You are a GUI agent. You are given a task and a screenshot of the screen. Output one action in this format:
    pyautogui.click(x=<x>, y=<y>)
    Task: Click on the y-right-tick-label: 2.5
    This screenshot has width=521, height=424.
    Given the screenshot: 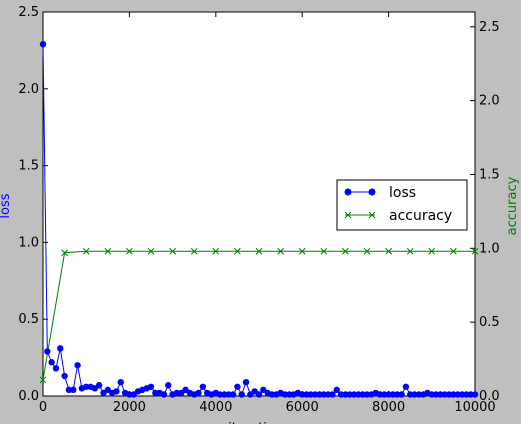 What is the action you would take?
    pyautogui.click(x=489, y=27)
    